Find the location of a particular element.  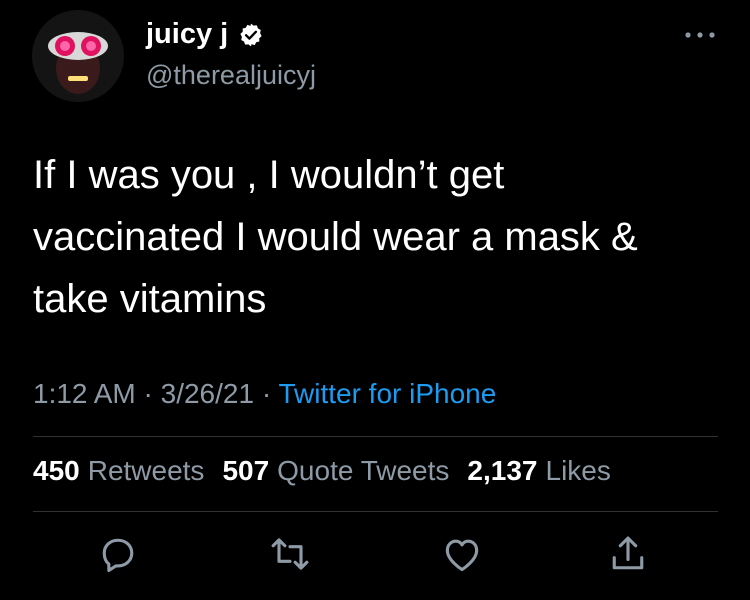

likes-label: Likes is located at coordinates (578, 470).